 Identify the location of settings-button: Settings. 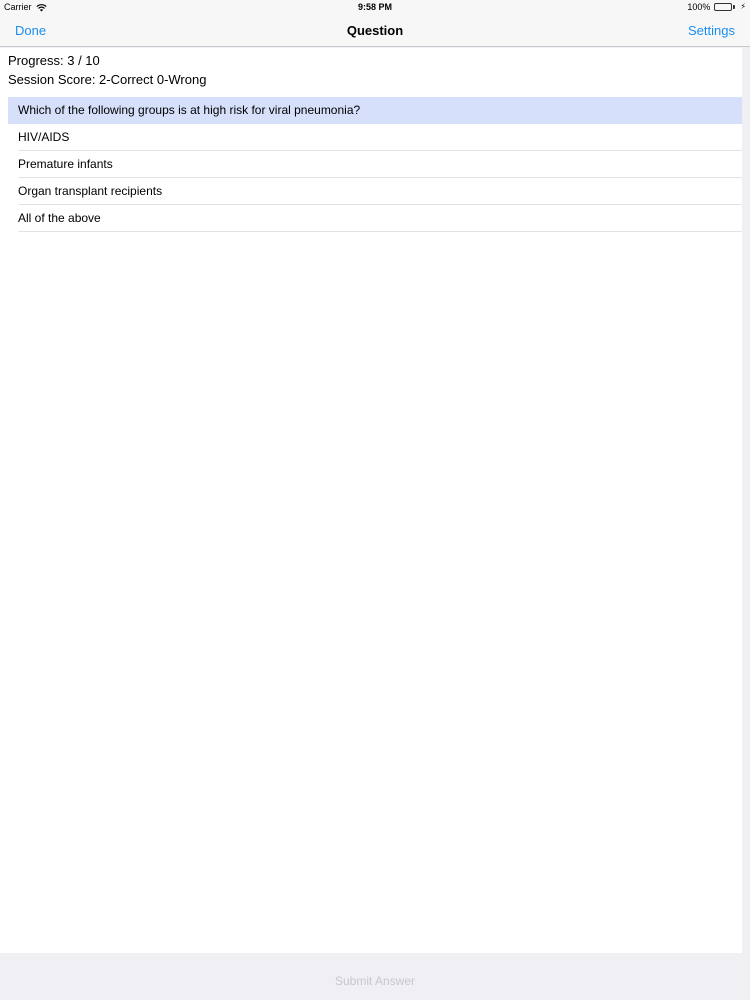
(711, 30).